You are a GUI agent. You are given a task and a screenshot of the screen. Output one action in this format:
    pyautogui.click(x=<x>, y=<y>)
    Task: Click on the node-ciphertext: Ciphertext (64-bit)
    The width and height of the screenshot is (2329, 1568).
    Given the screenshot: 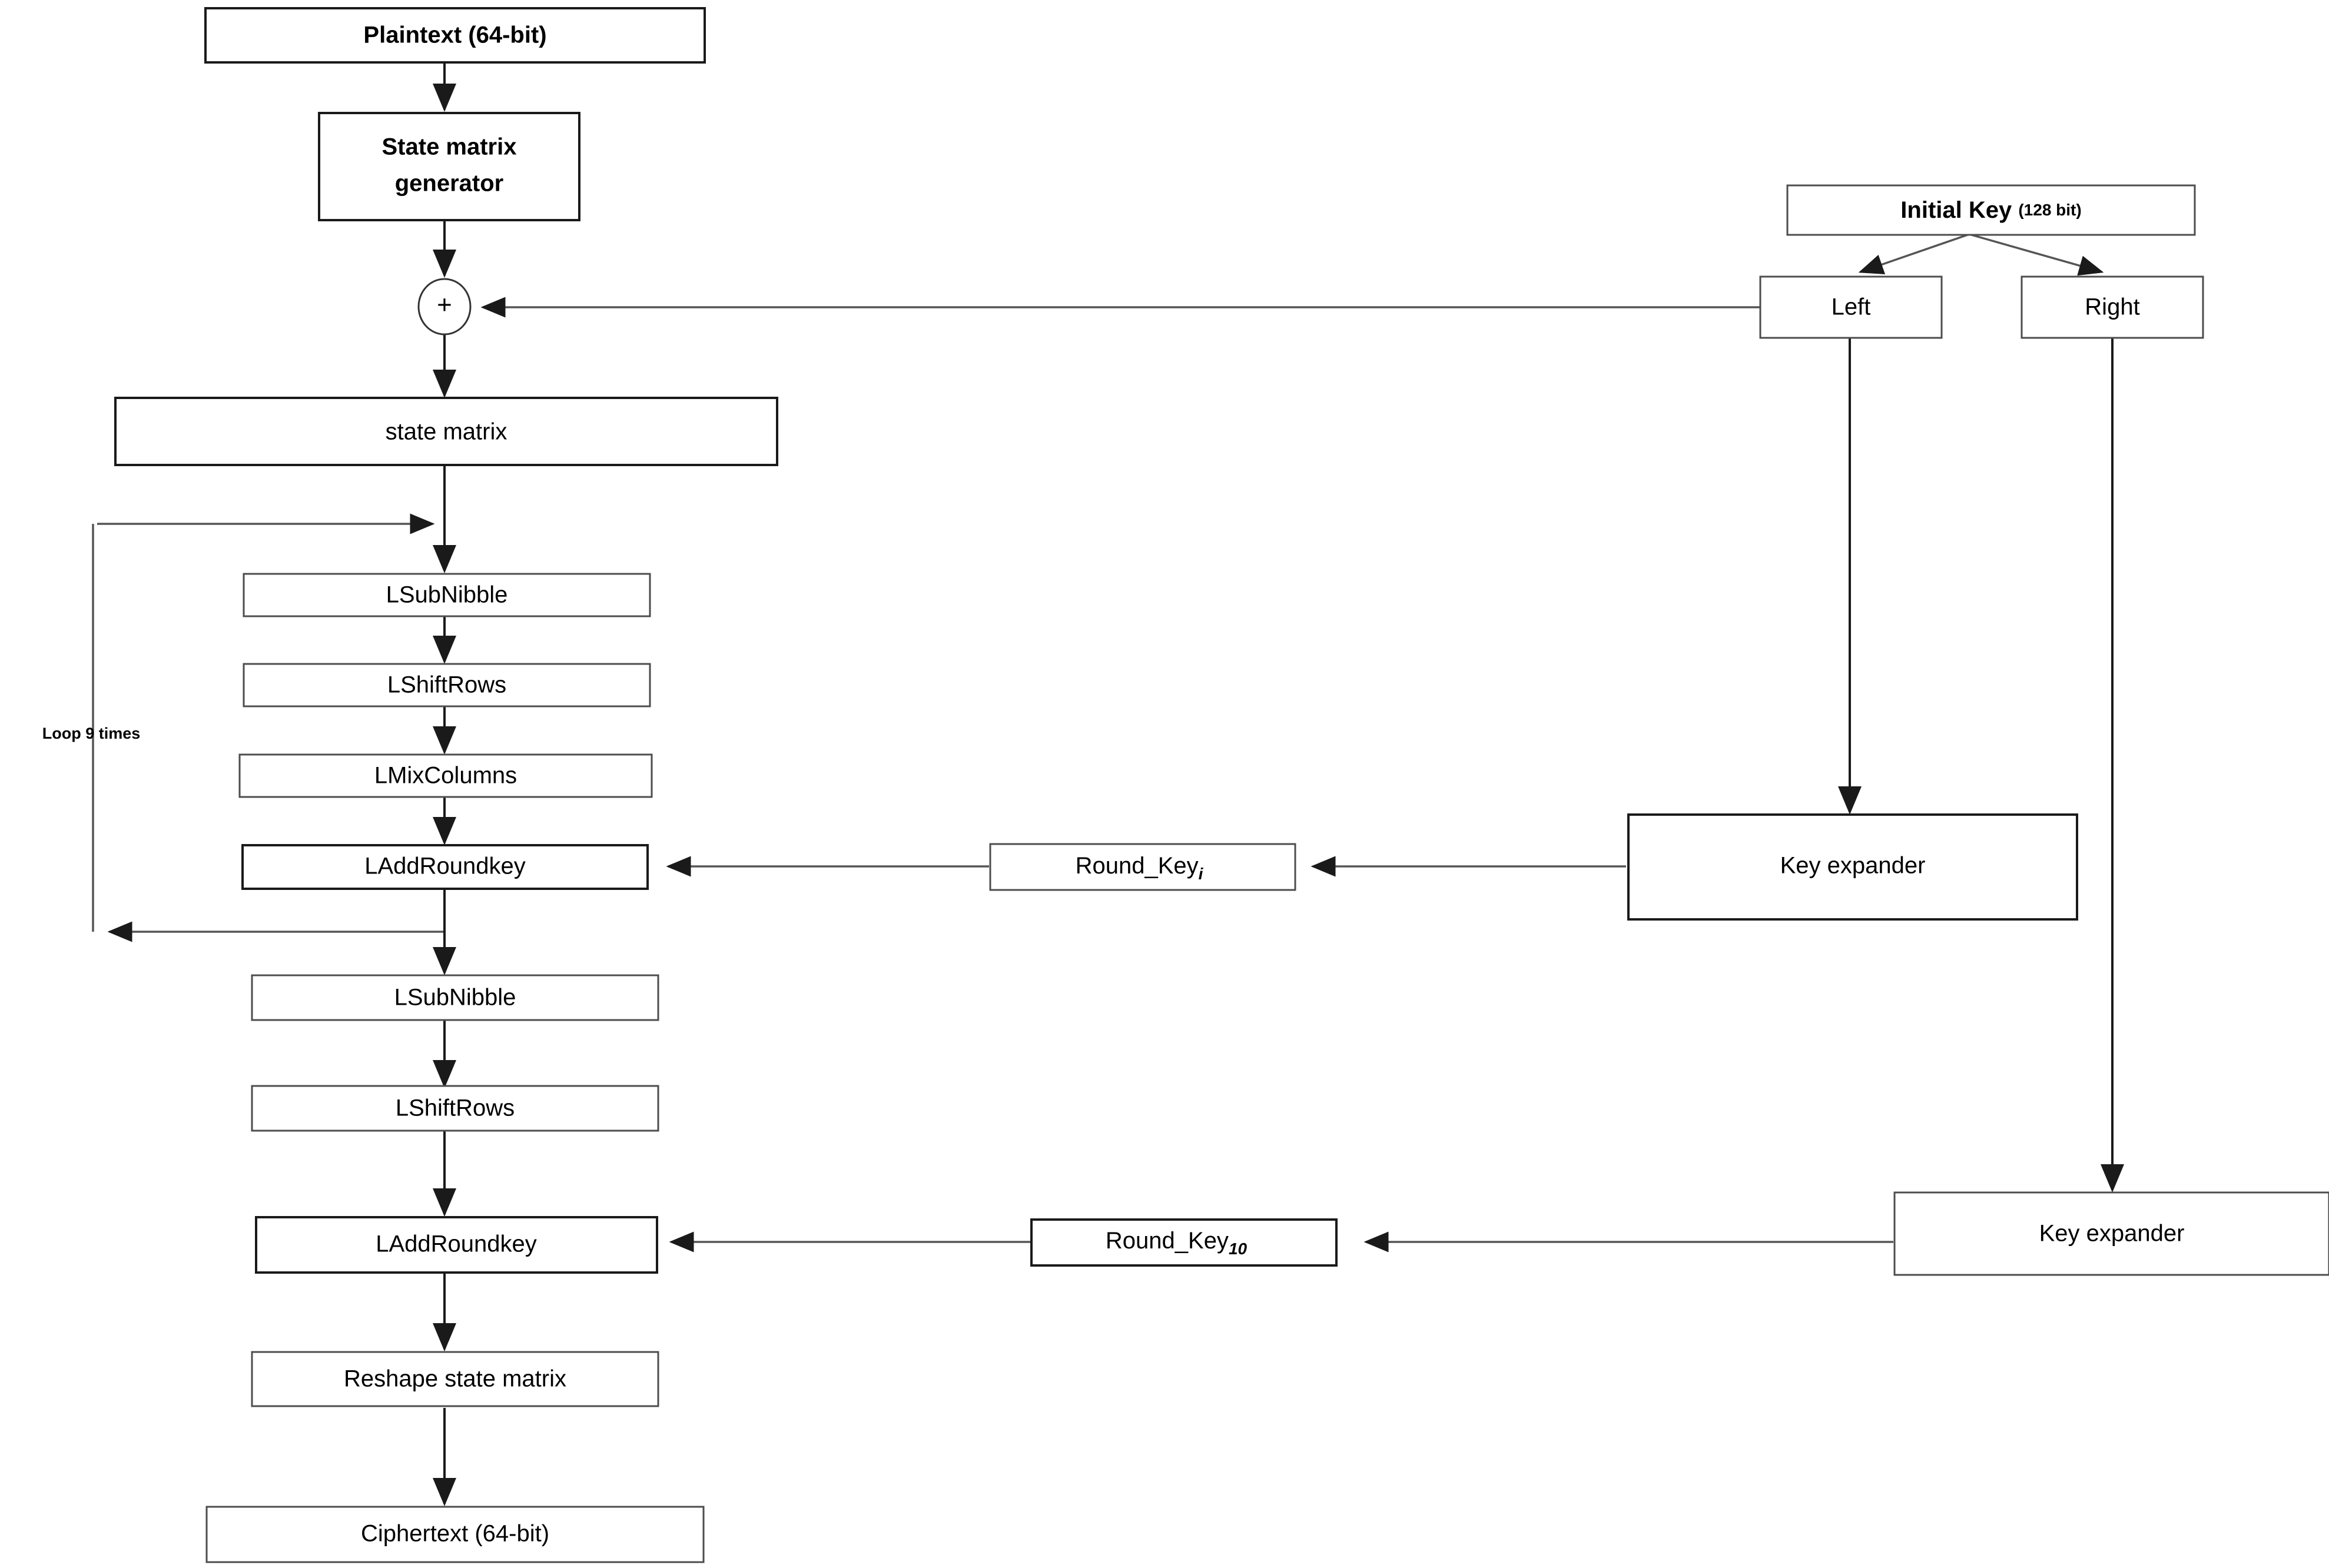 What is the action you would take?
    pyautogui.click(x=455, y=1534)
    